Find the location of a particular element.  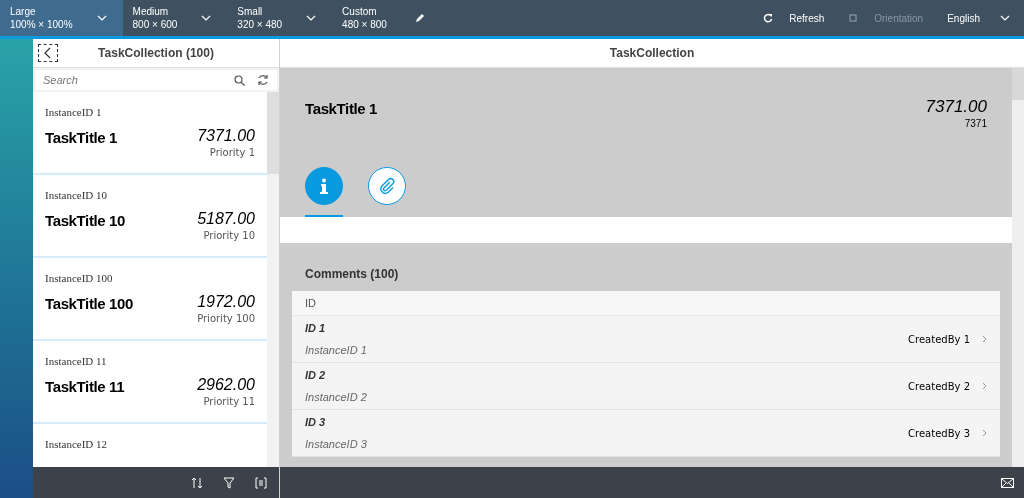

sort-button is located at coordinates (197, 482).